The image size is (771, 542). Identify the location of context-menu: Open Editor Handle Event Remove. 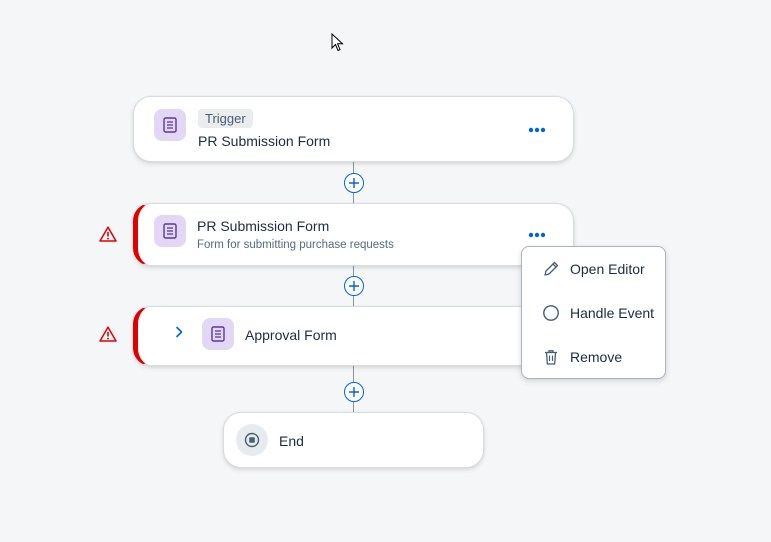
(593, 312).